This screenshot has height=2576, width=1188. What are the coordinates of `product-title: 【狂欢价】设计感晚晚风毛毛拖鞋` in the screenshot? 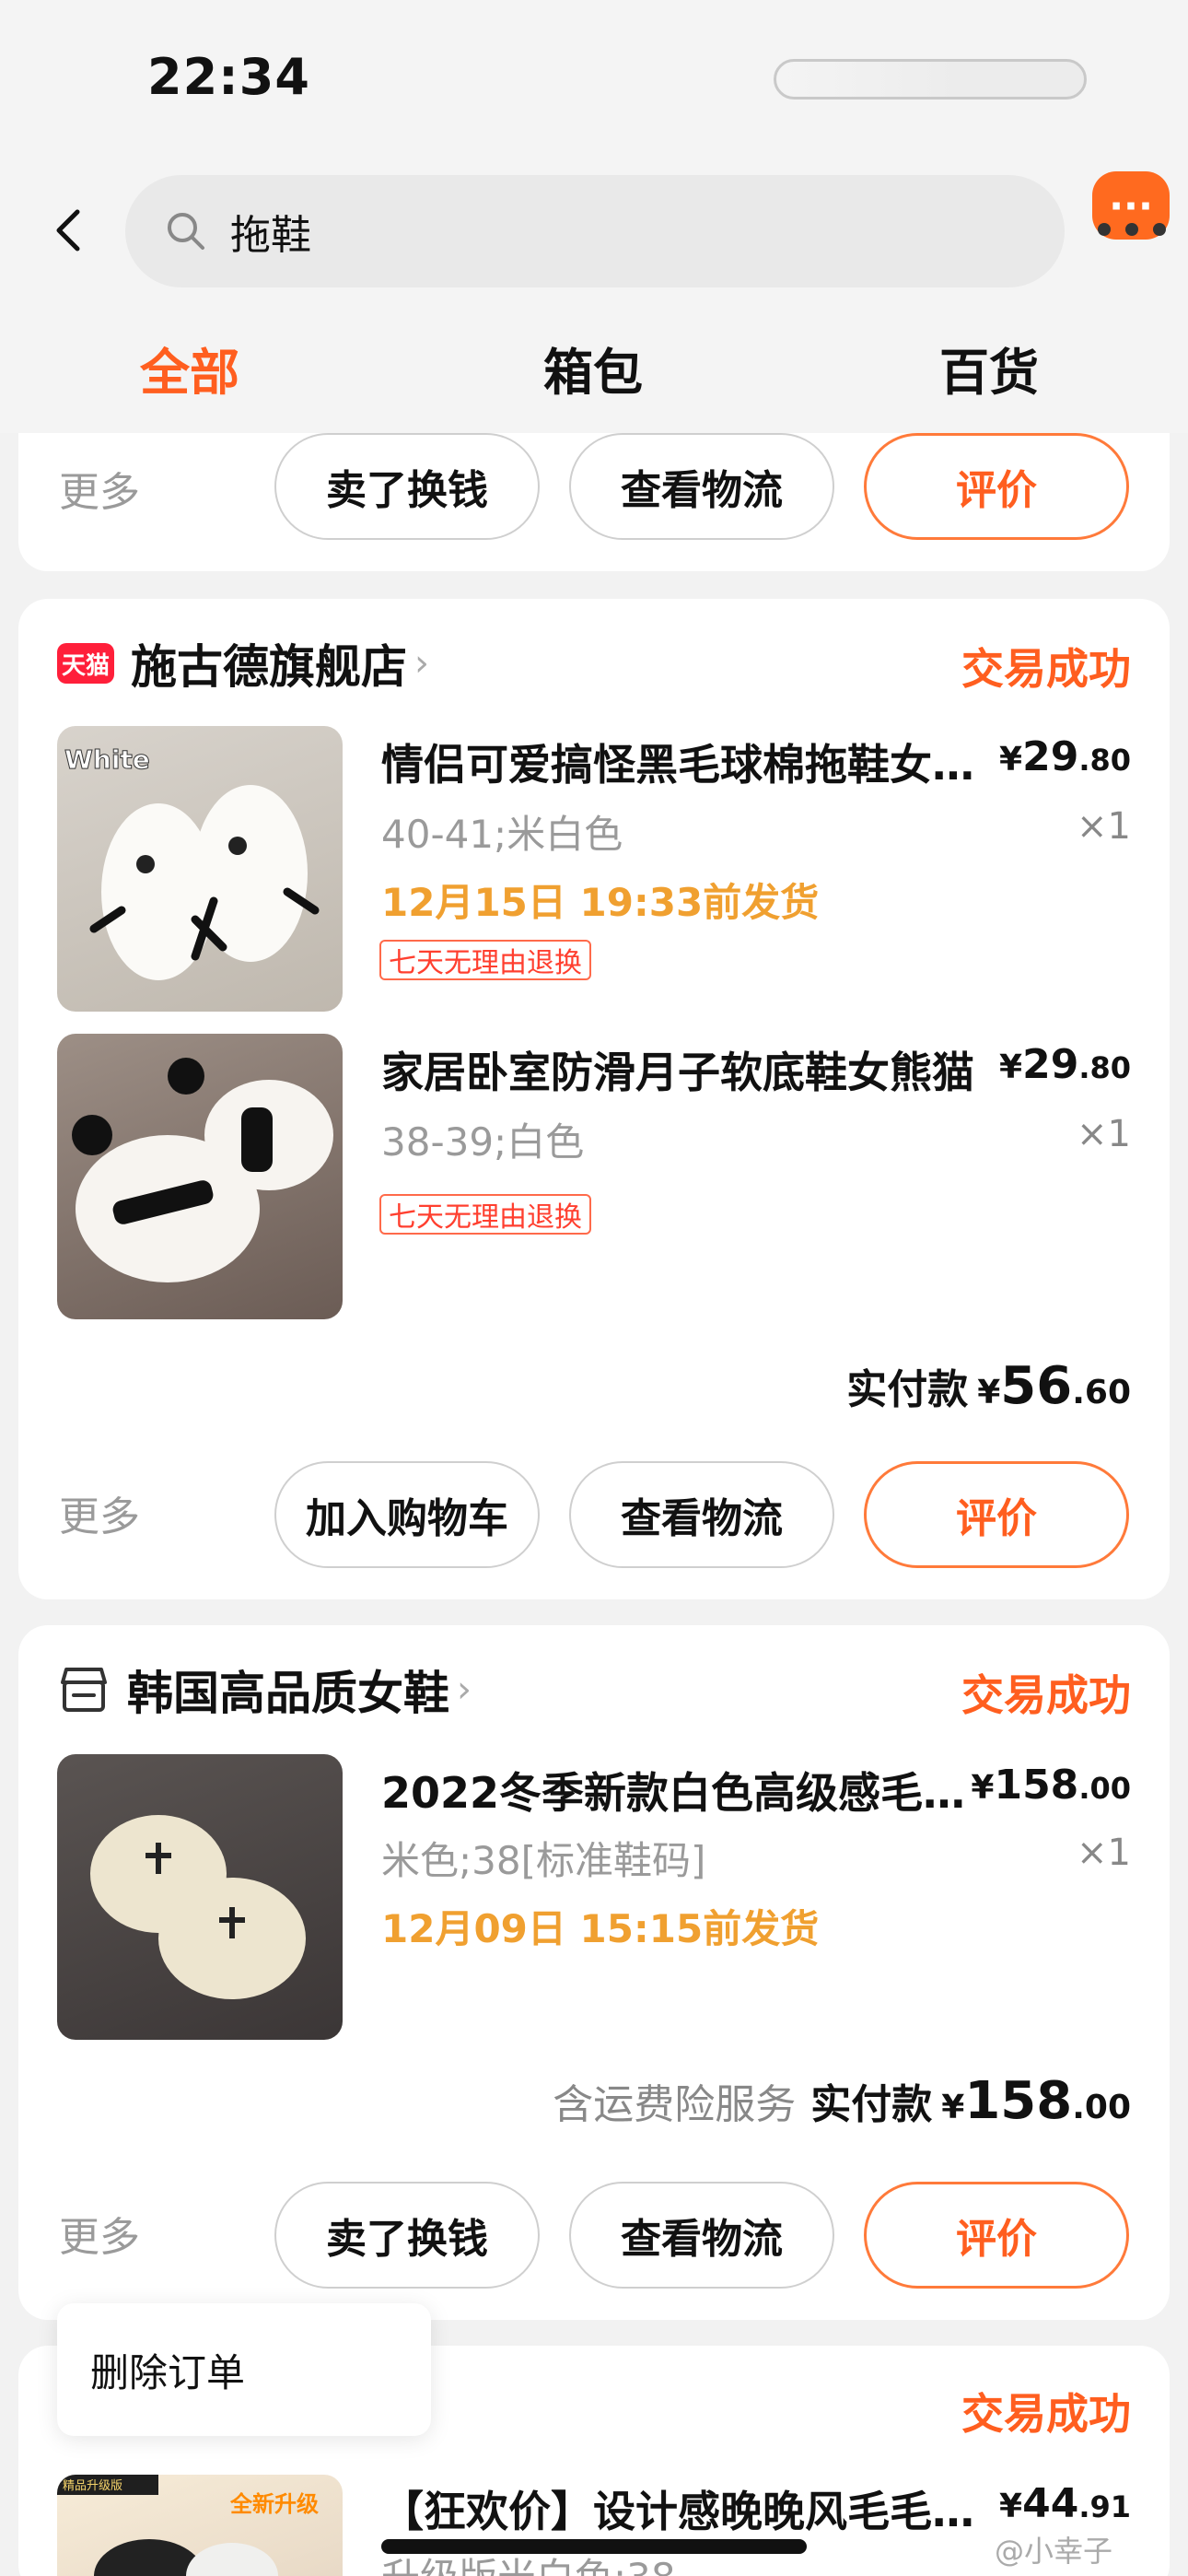 It's located at (685, 2508).